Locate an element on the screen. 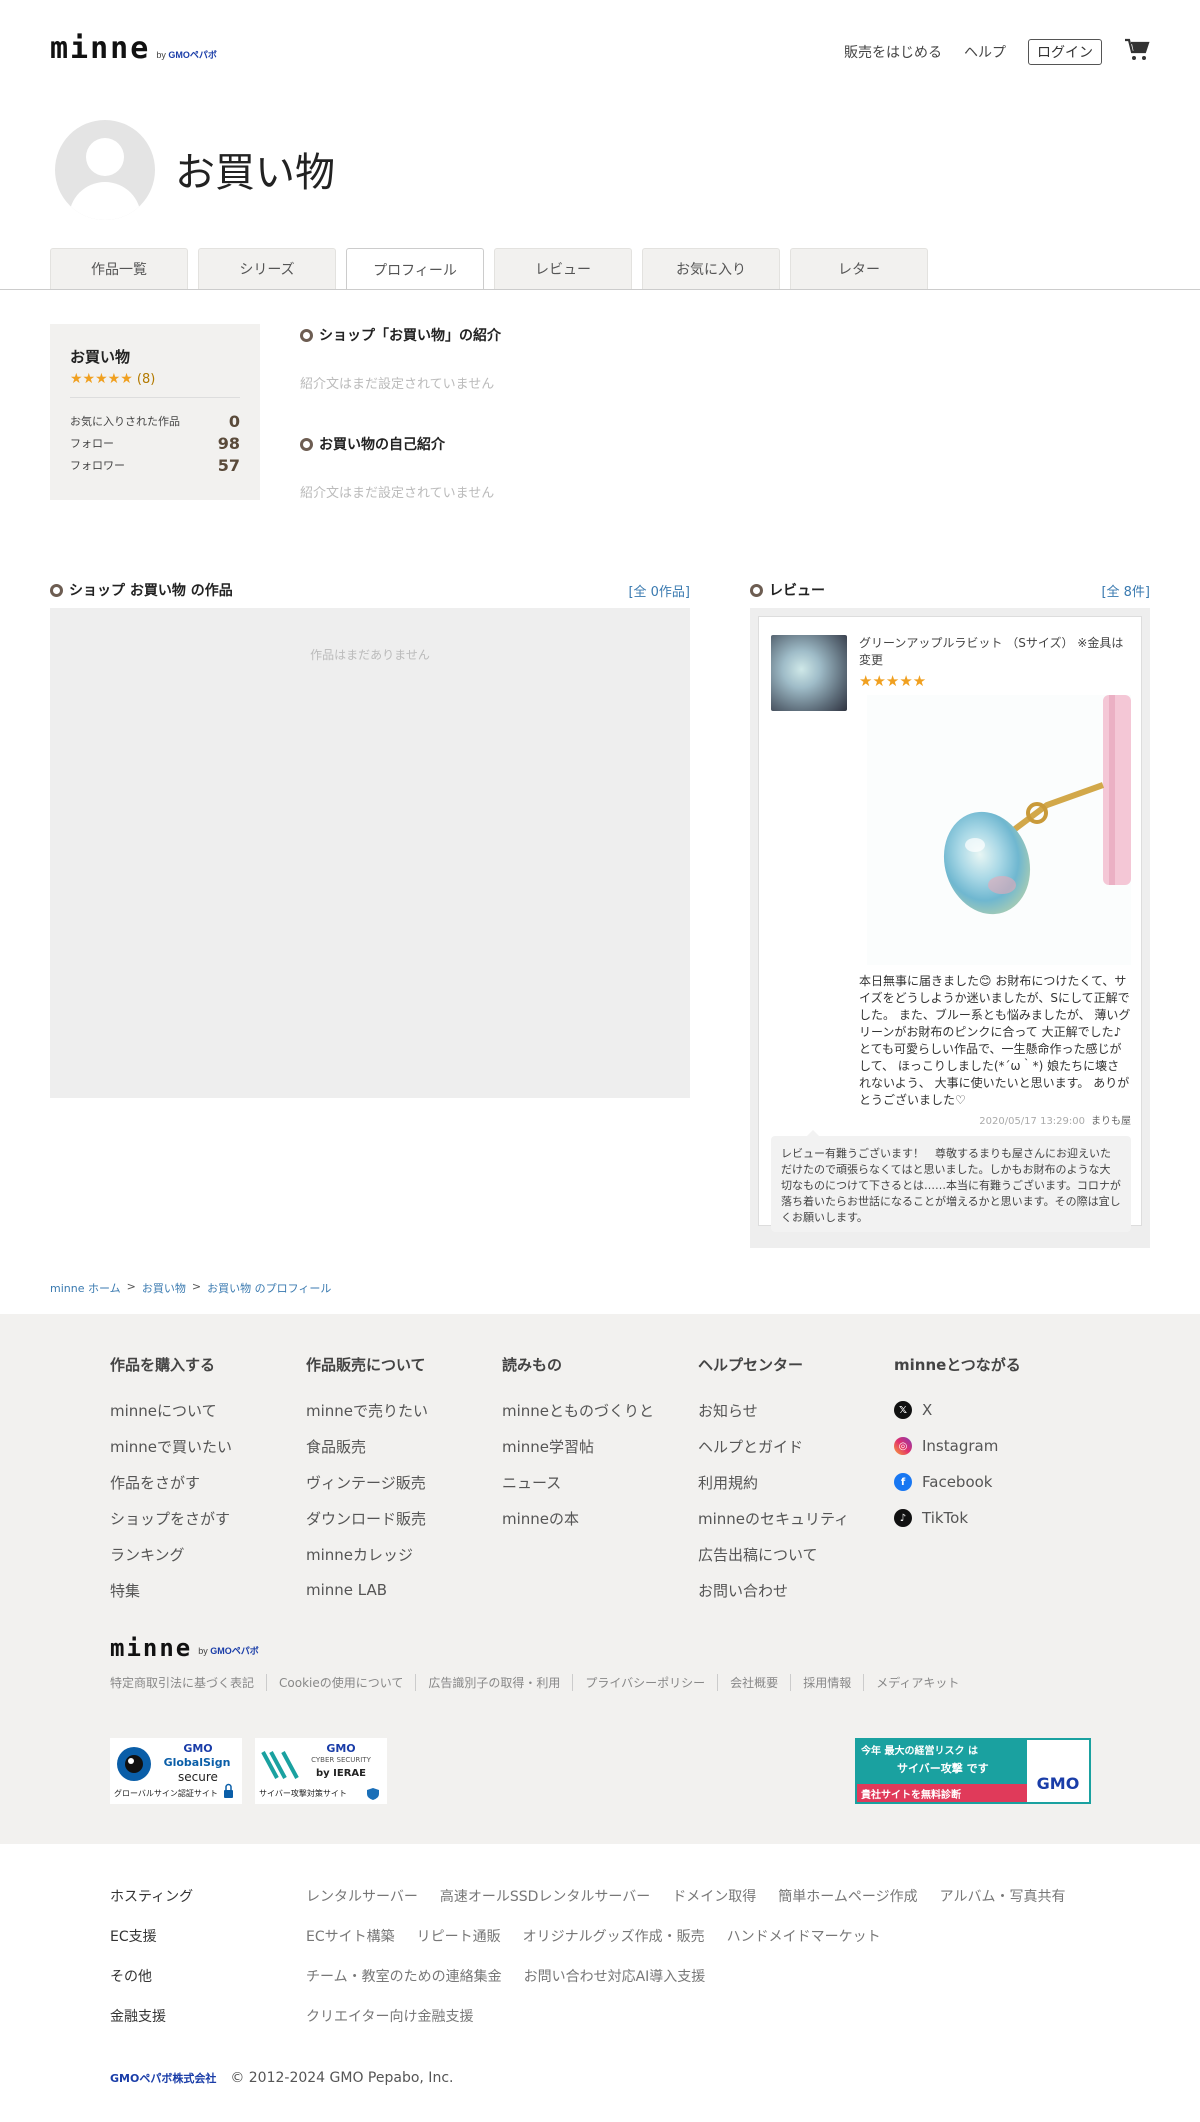 The width and height of the screenshot is (1200, 2122). footer-link: minne LAB is located at coordinates (367, 1590).